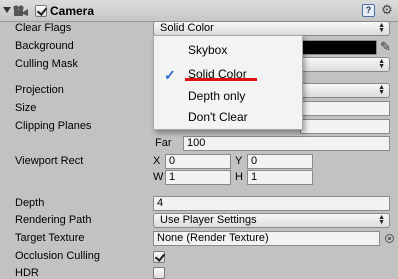 This screenshot has height=279, width=398. What do you see at coordinates (46, 64) in the screenshot?
I see `culling-mask-label: Culling Mask` at bounding box center [46, 64].